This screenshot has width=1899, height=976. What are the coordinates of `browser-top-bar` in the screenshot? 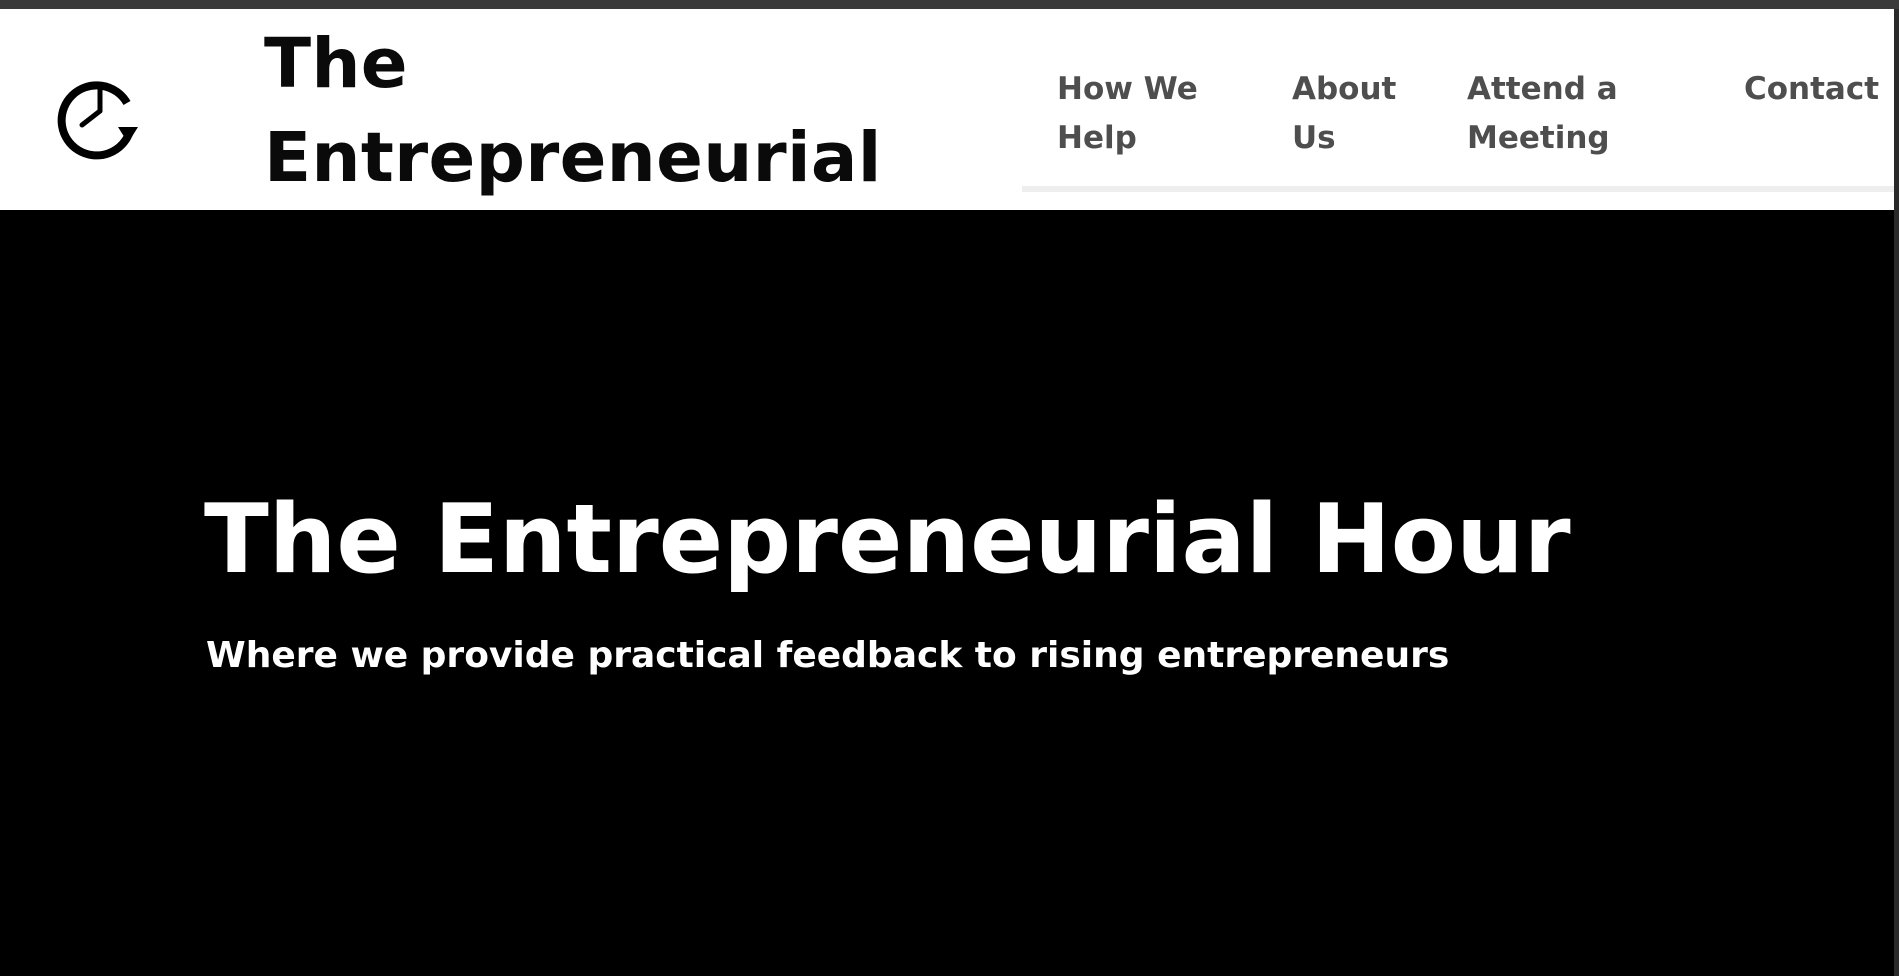 It's located at (949, 4).